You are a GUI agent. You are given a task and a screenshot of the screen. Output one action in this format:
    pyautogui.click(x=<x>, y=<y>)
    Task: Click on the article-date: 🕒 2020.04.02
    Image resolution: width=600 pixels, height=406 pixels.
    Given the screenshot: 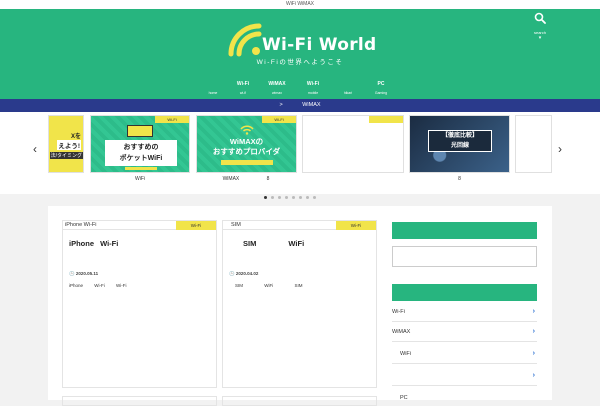 What is the action you would take?
    pyautogui.click(x=302, y=274)
    